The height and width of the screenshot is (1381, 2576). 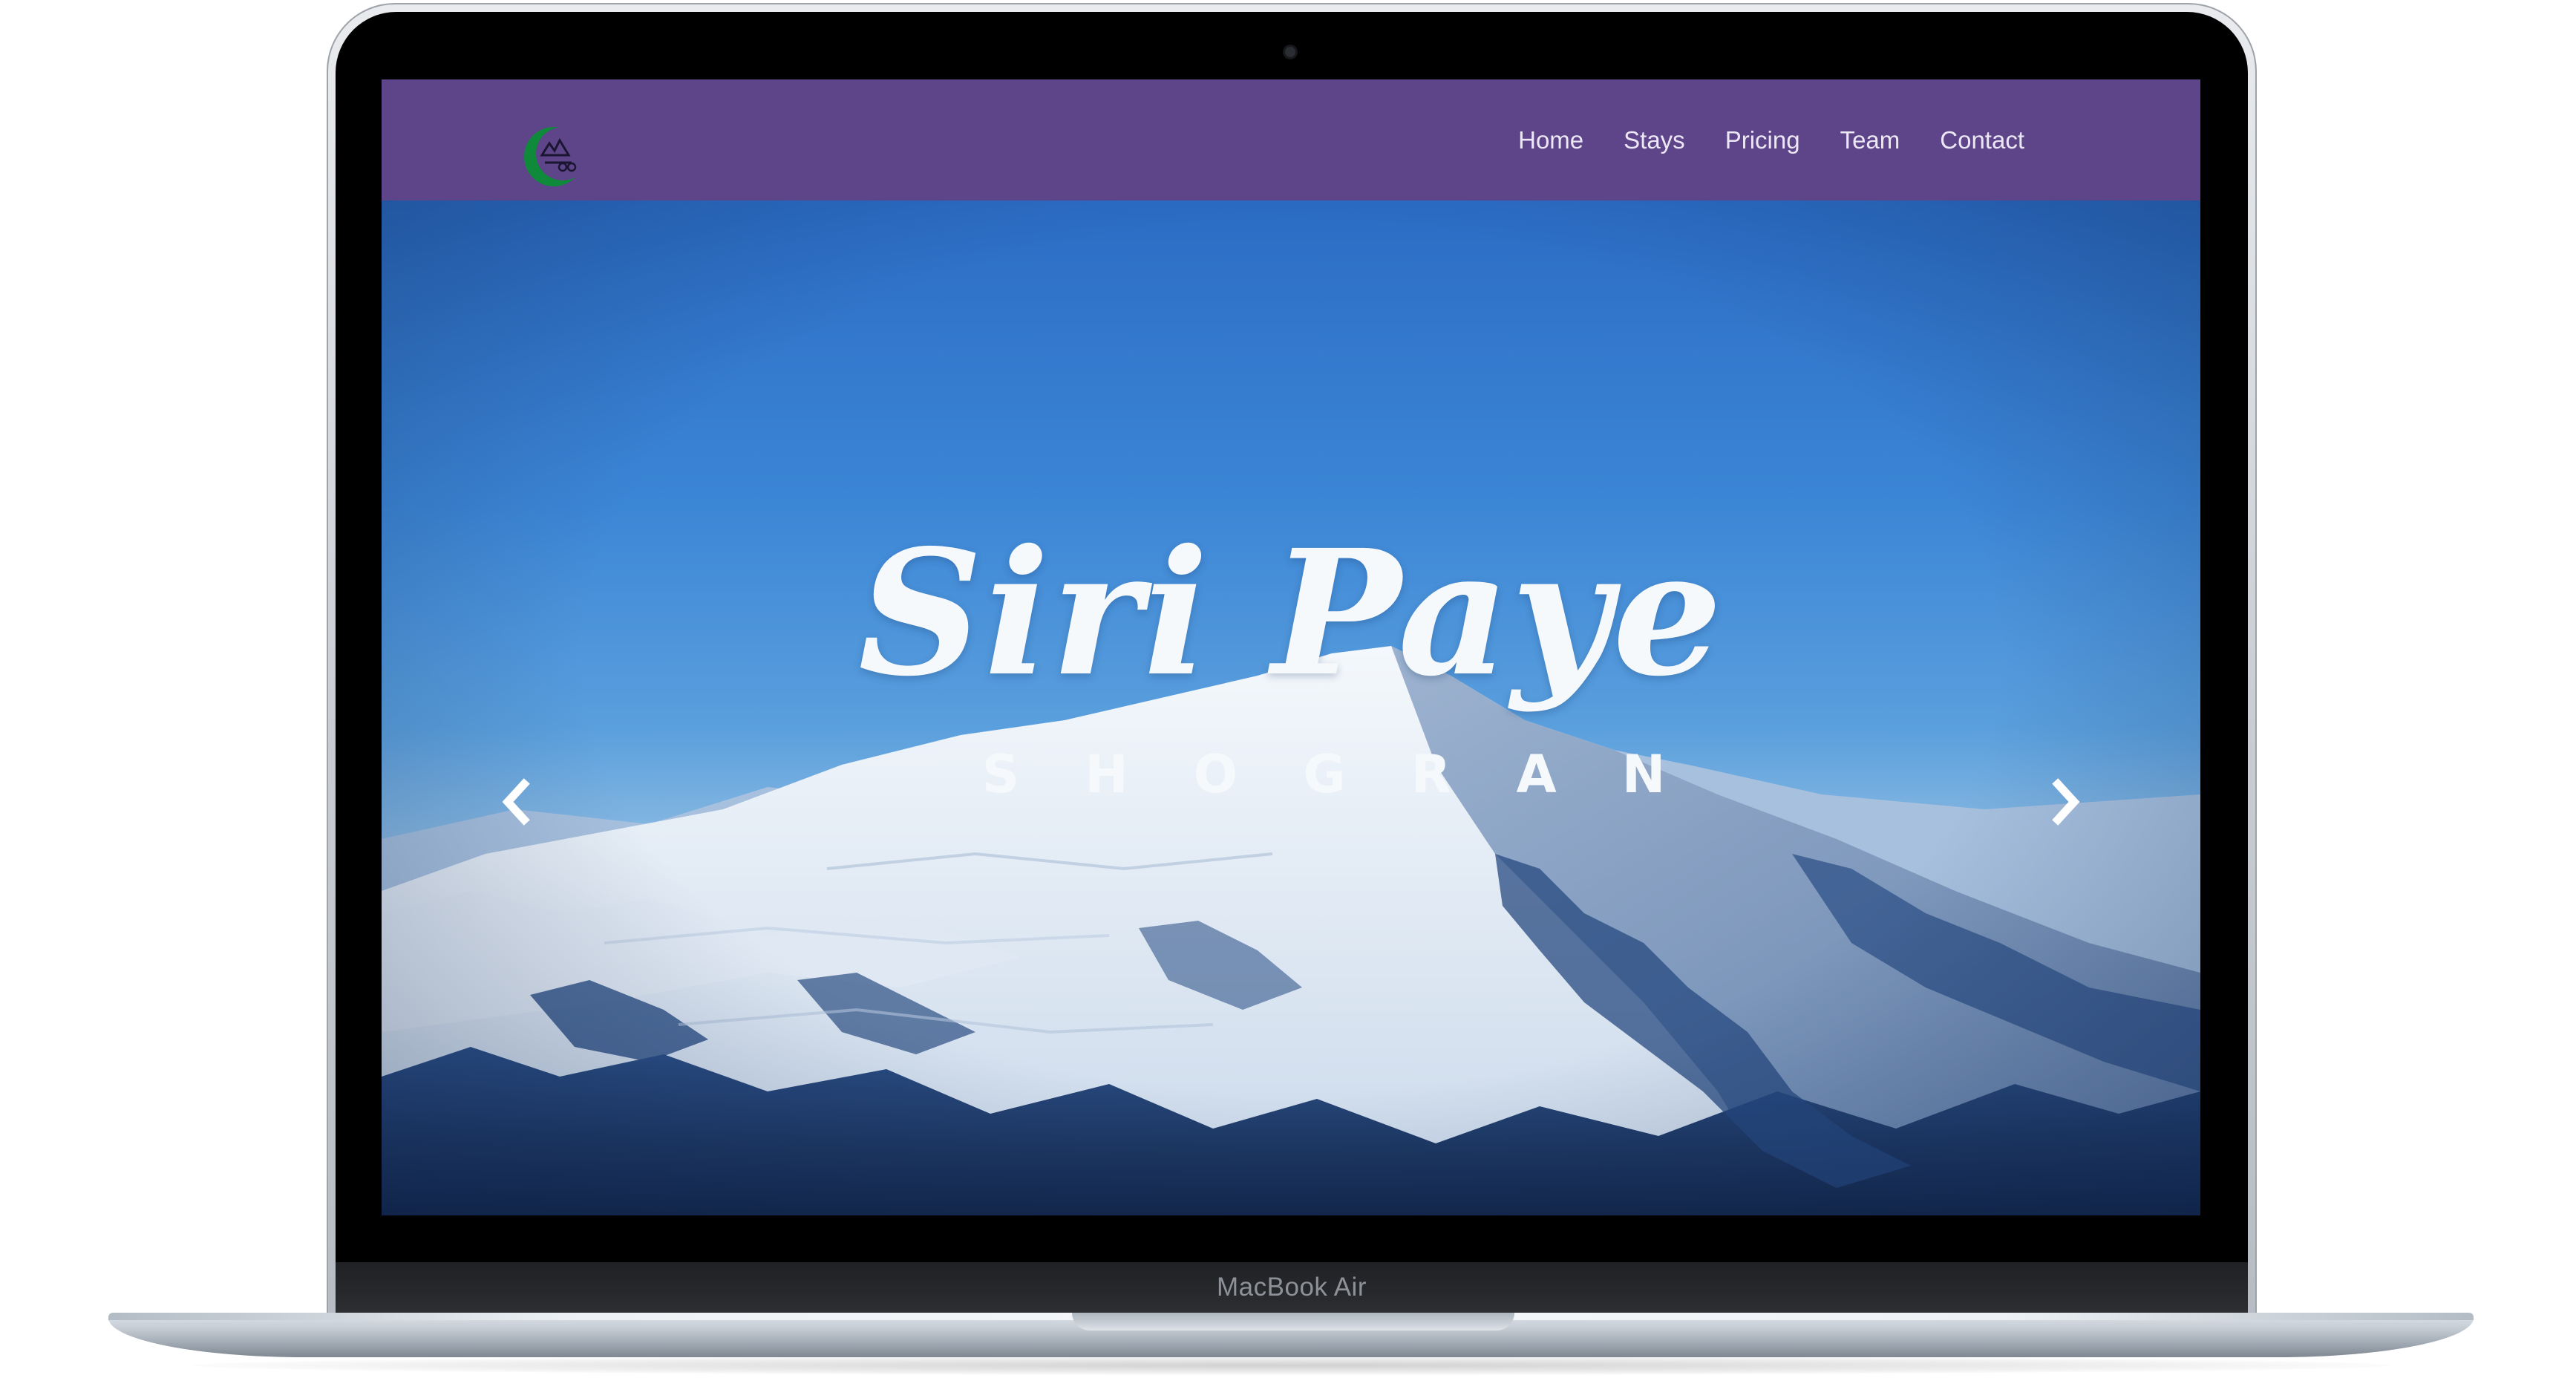 I want to click on camera-icon, so click(x=1290, y=52).